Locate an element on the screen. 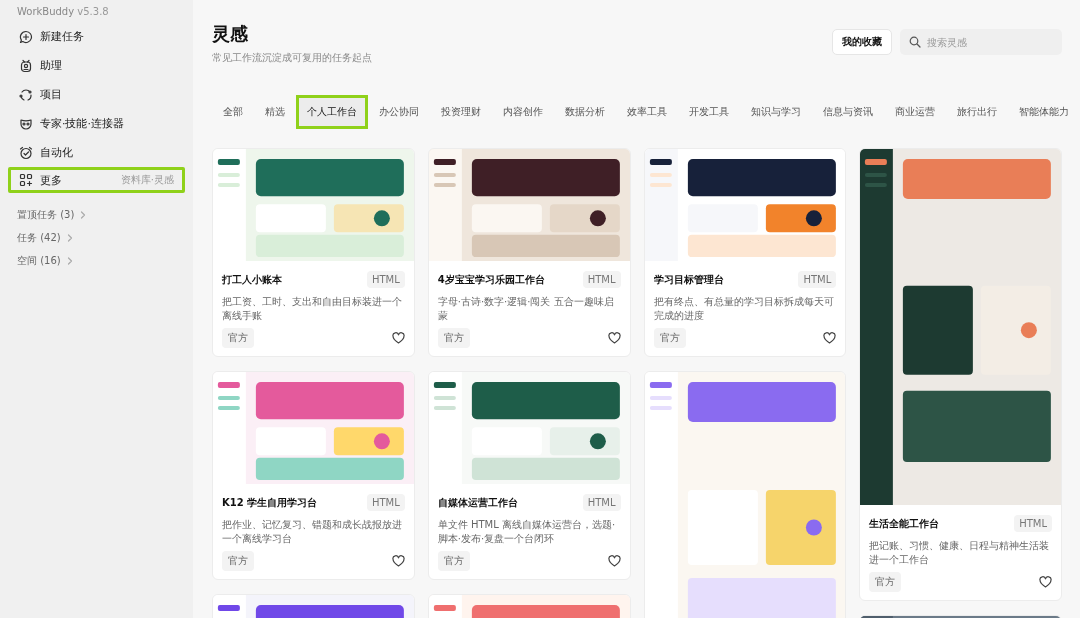 This screenshot has height=618, width=1080. app-version: WorkBuddy v5.3.8 is located at coordinates (63, 12).